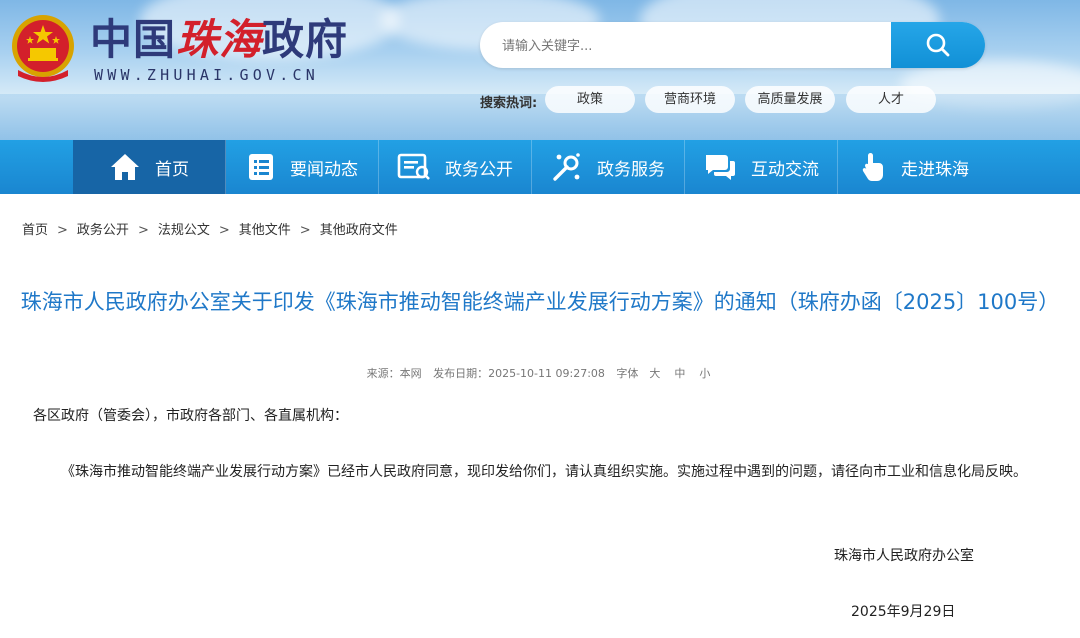  Describe the element at coordinates (103, 230) in the screenshot. I see `breadcrumb-gov-affairs: 政务公开` at that location.